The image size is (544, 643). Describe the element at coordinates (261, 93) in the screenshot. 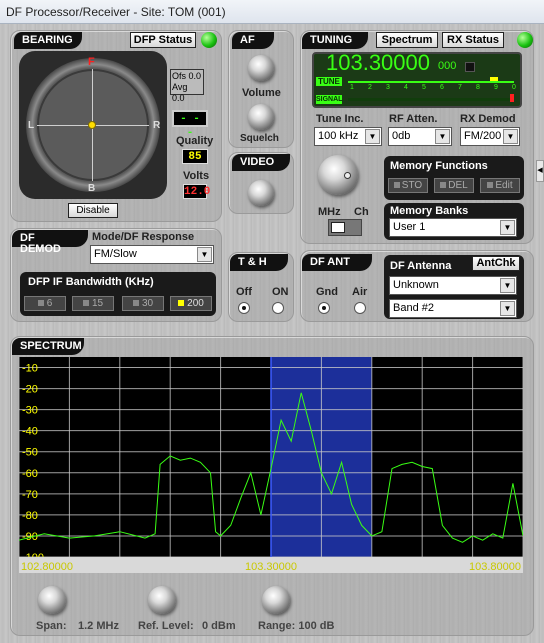

I see `volume-label: Volume` at that location.